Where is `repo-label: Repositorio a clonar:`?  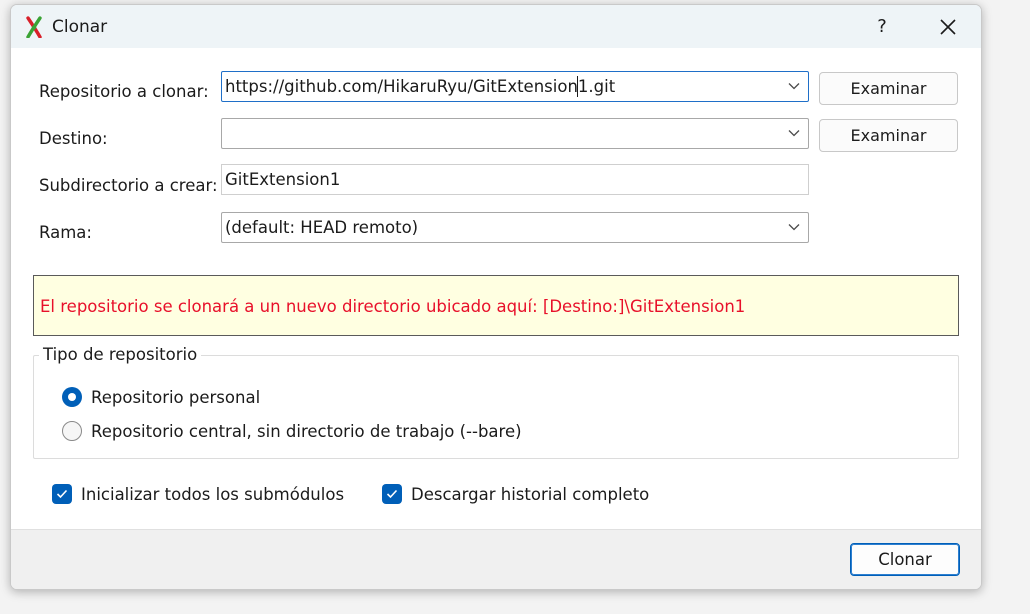 repo-label: Repositorio a clonar: is located at coordinates (124, 91).